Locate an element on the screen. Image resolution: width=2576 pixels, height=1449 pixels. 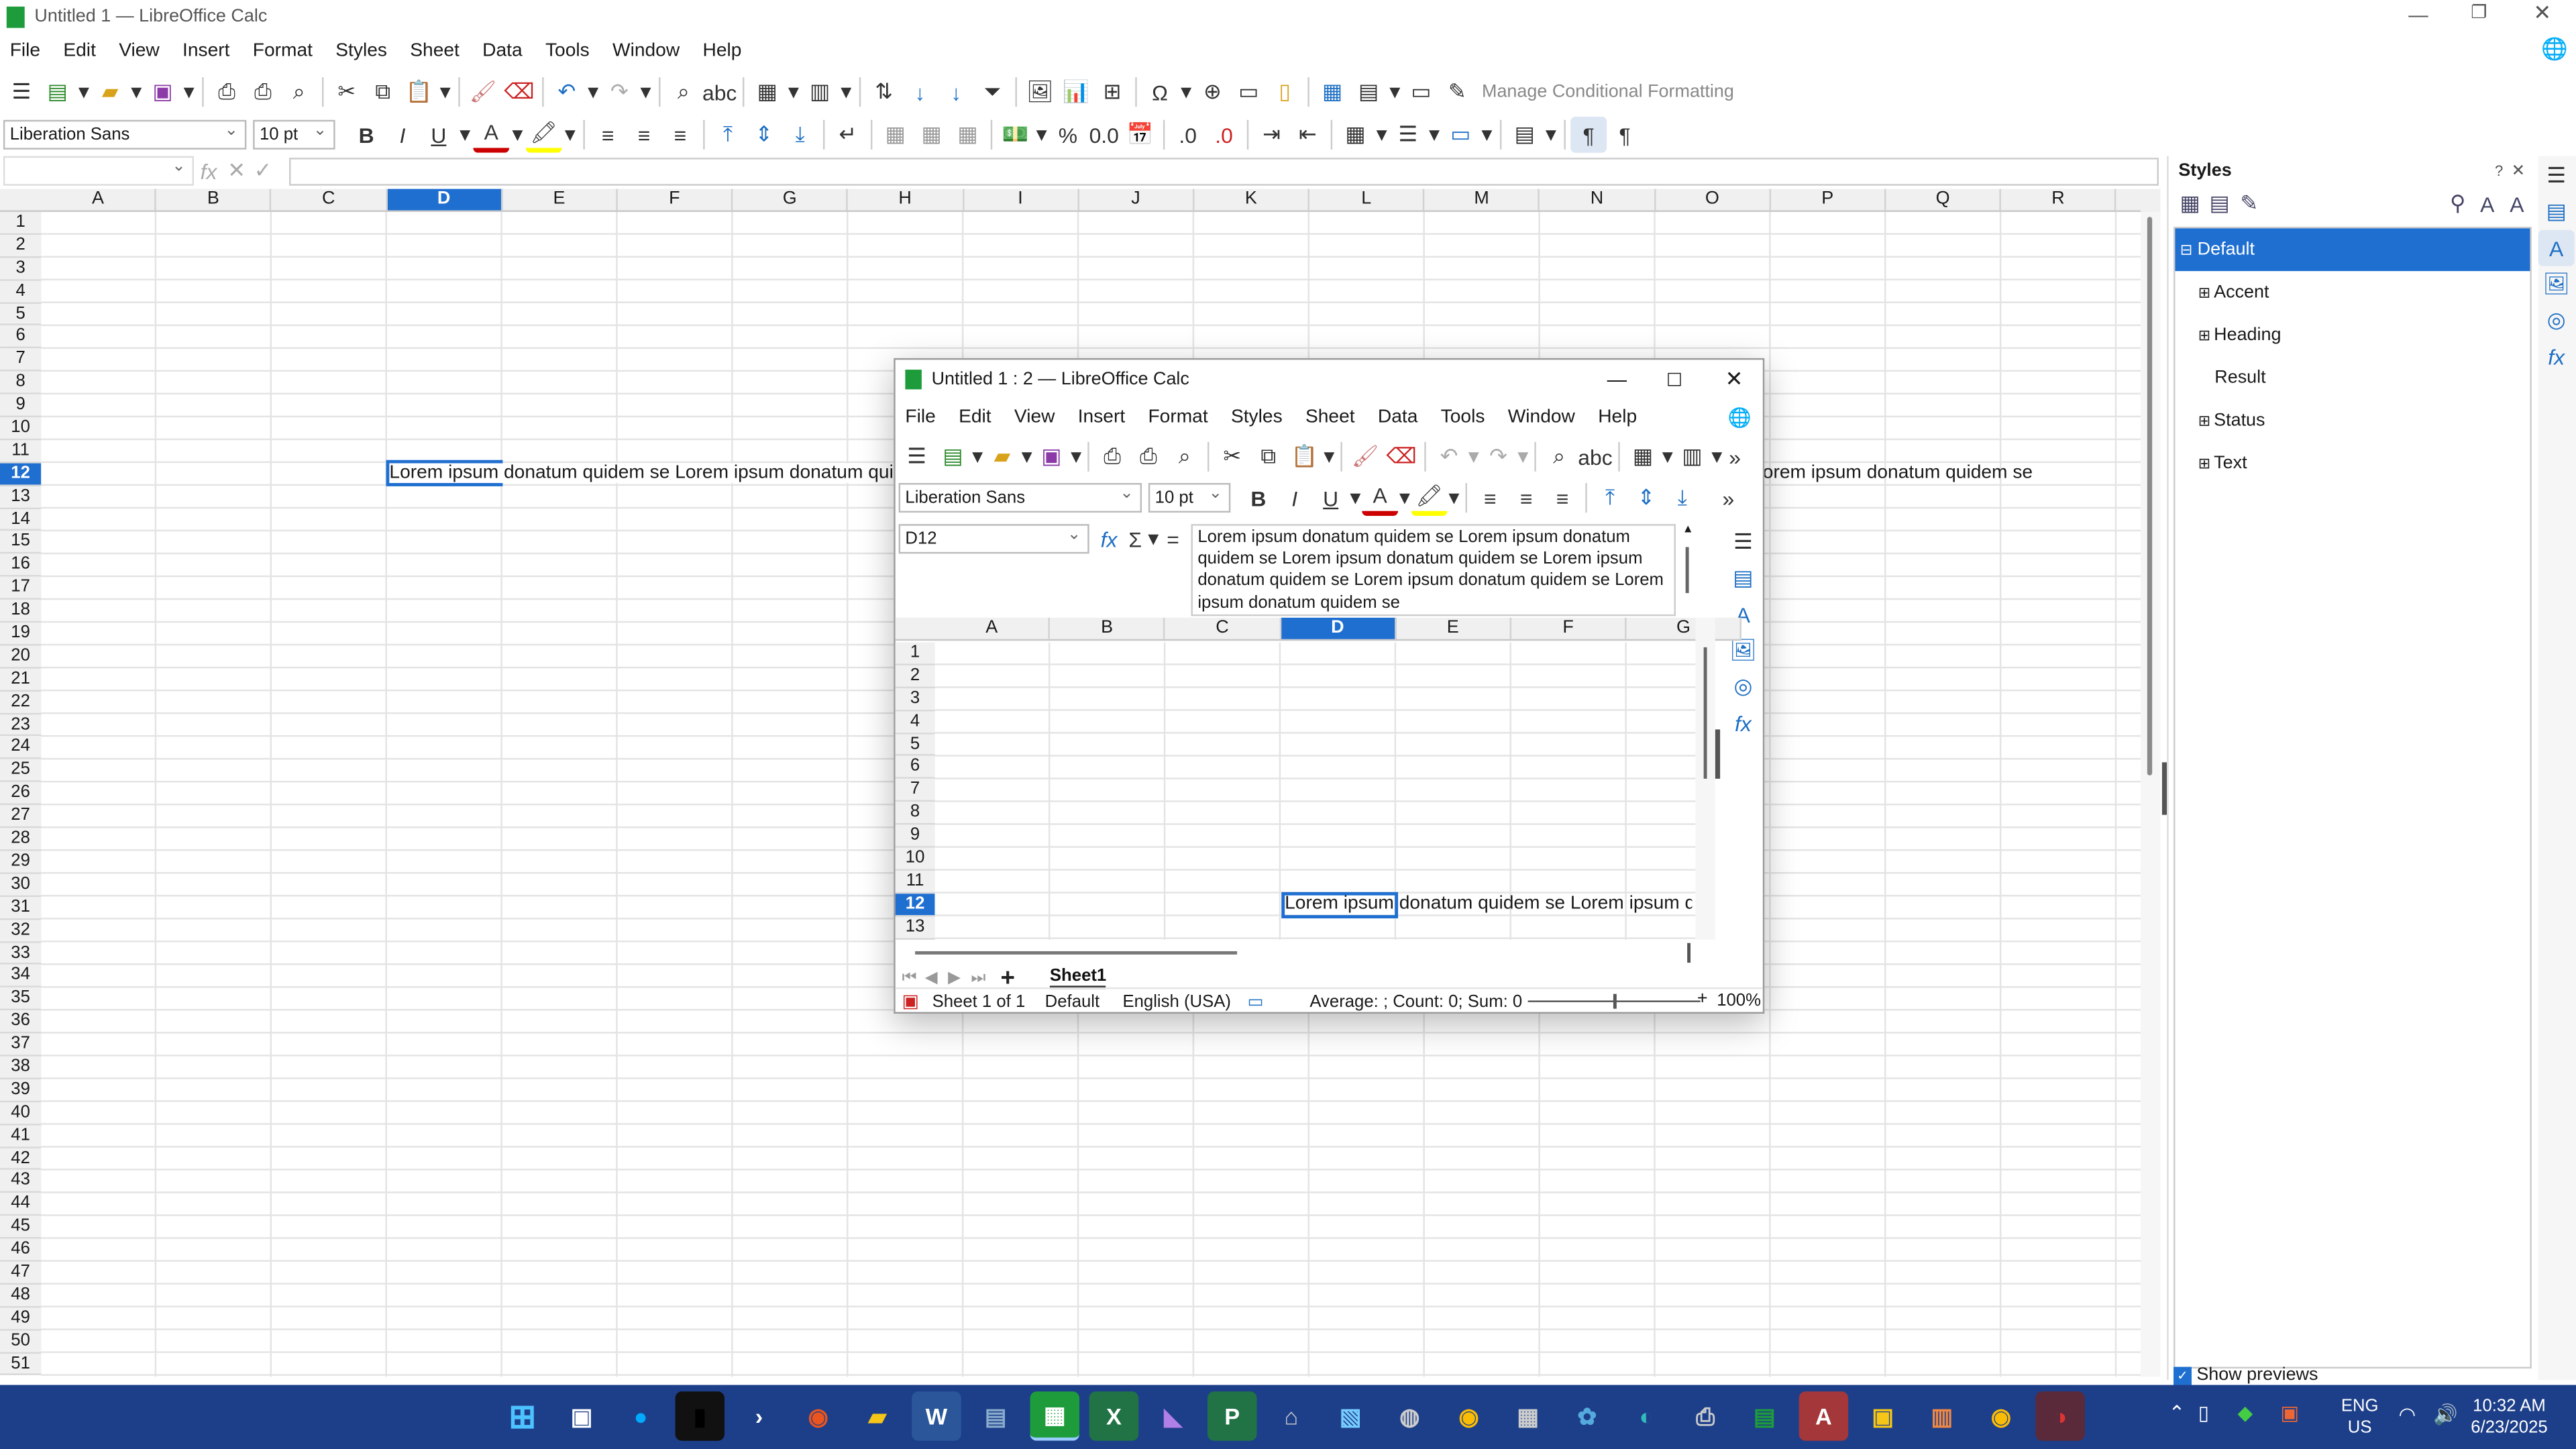
clone-formatting-icon: 🖌 is located at coordinates (483, 92).